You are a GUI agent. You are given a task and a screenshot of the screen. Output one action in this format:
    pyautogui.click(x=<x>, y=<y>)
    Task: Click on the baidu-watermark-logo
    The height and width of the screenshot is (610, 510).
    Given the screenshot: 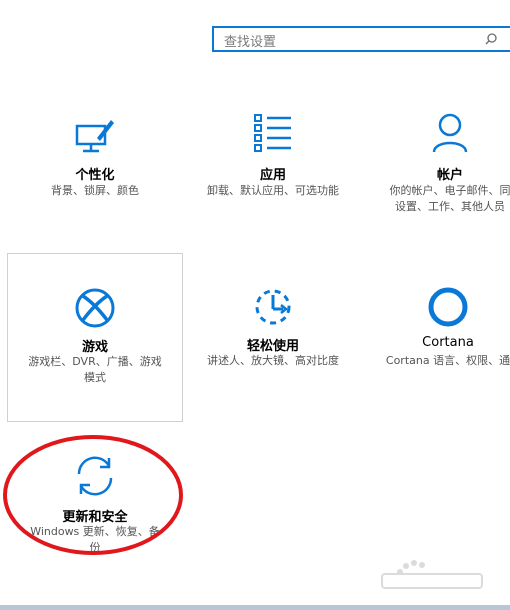 What is the action you would take?
    pyautogui.click(x=432, y=574)
    